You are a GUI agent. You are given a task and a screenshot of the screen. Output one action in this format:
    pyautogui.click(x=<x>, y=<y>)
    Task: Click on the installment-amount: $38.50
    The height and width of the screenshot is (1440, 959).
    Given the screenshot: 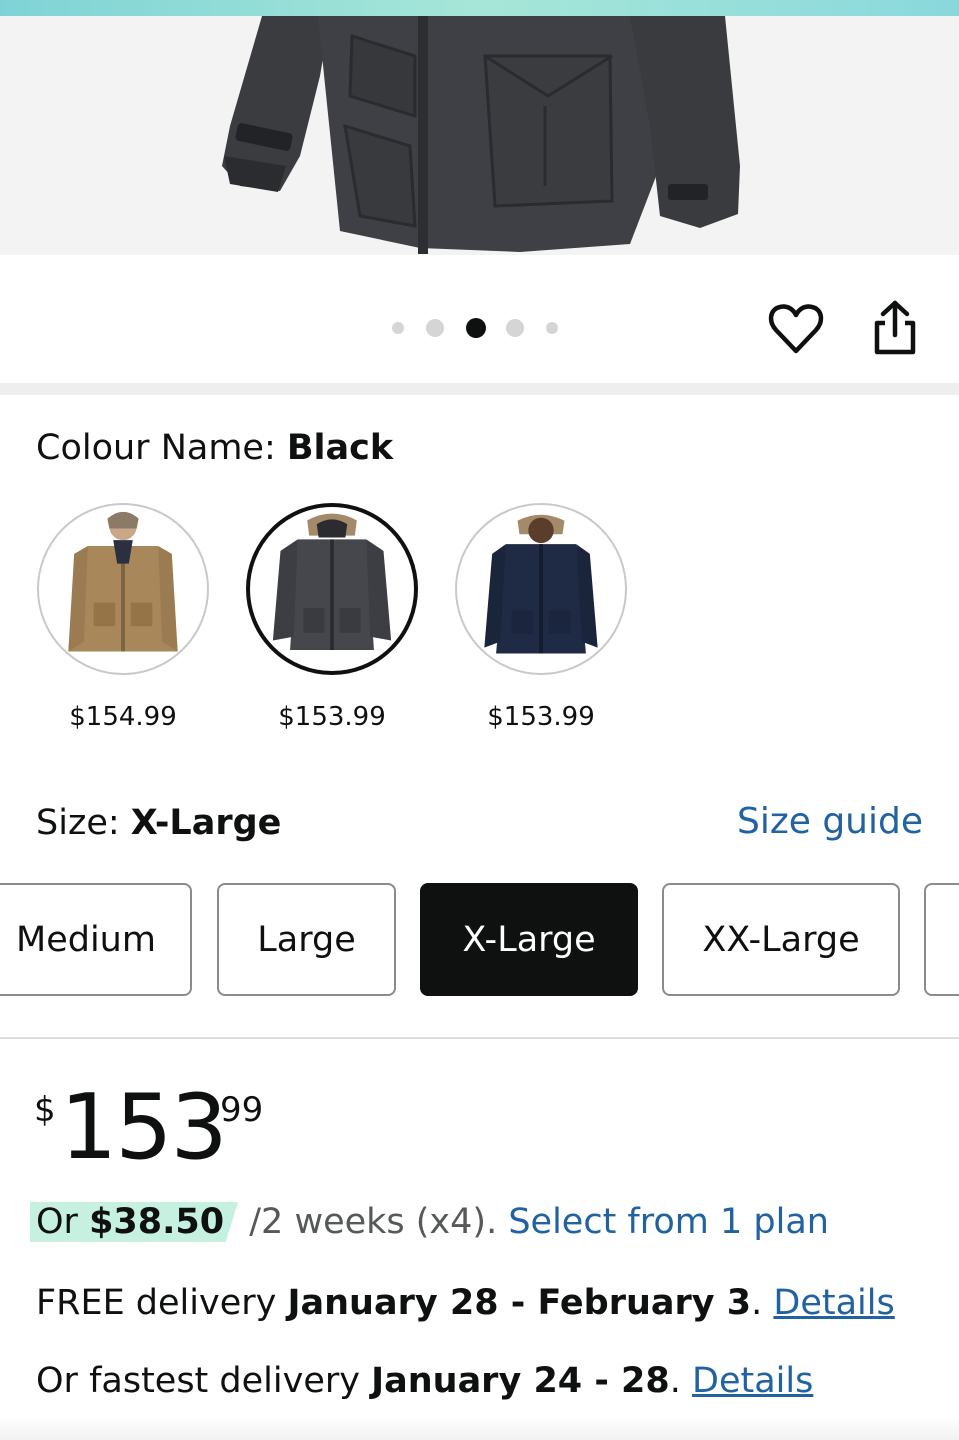 What is the action you would take?
    pyautogui.click(x=157, y=1222)
    